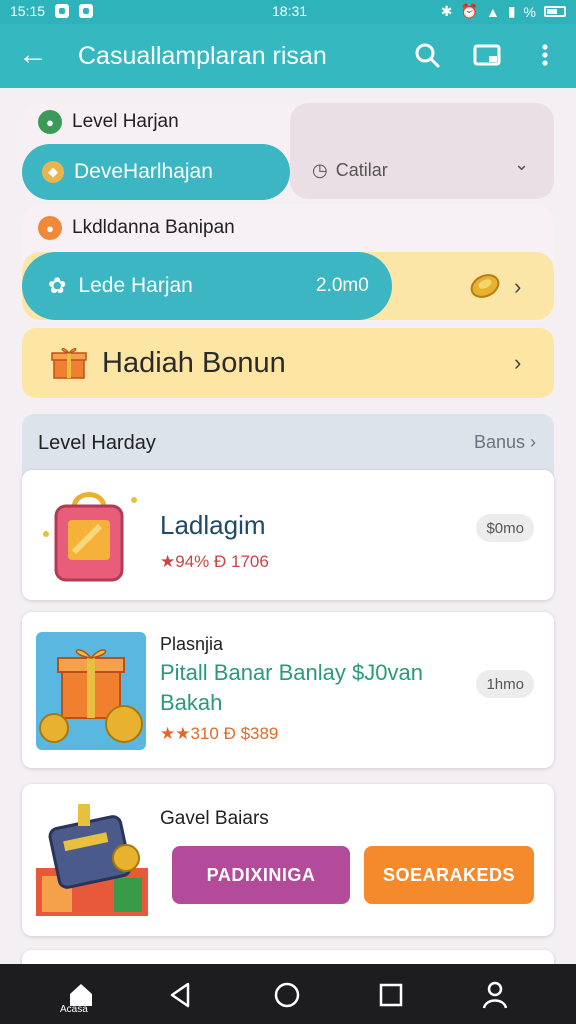 This screenshot has width=576, height=1024. I want to click on mid-pill: ✿ Lede Harjan 2.0m0, so click(207, 286).